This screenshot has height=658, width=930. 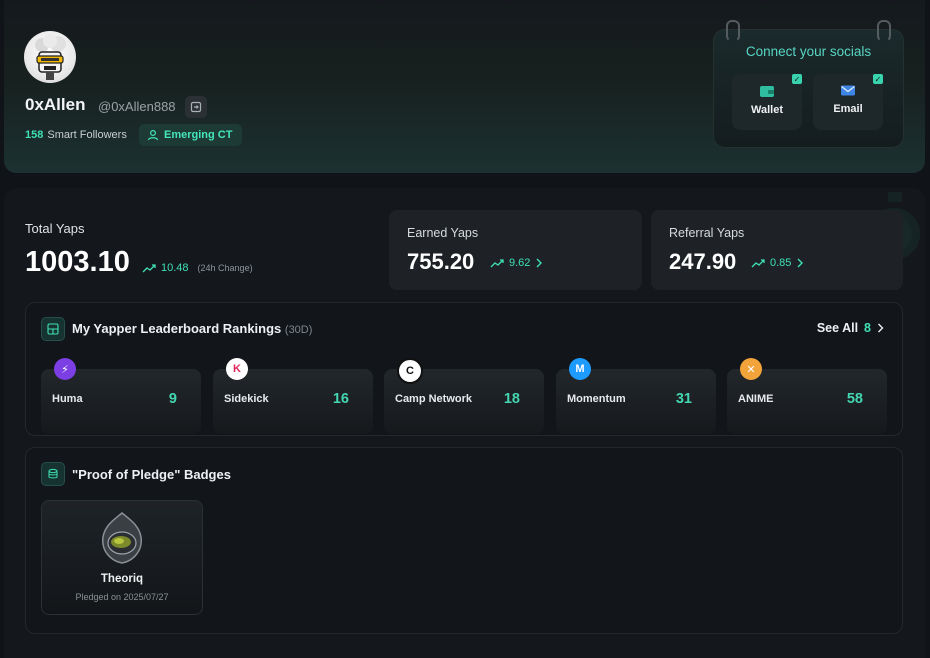 What do you see at coordinates (441, 261) in the screenshot?
I see `earned-yaps-value: 755.20` at bounding box center [441, 261].